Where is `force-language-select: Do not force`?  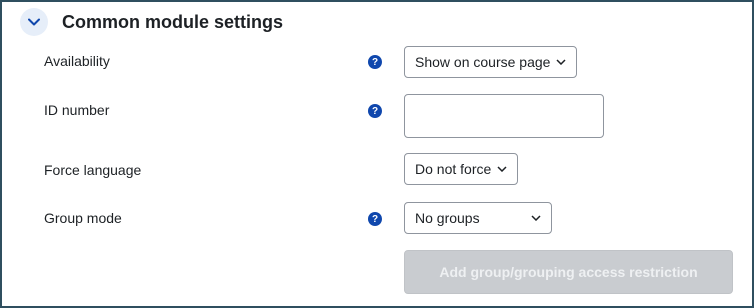
force-language-select: Do not force is located at coordinates (461, 169).